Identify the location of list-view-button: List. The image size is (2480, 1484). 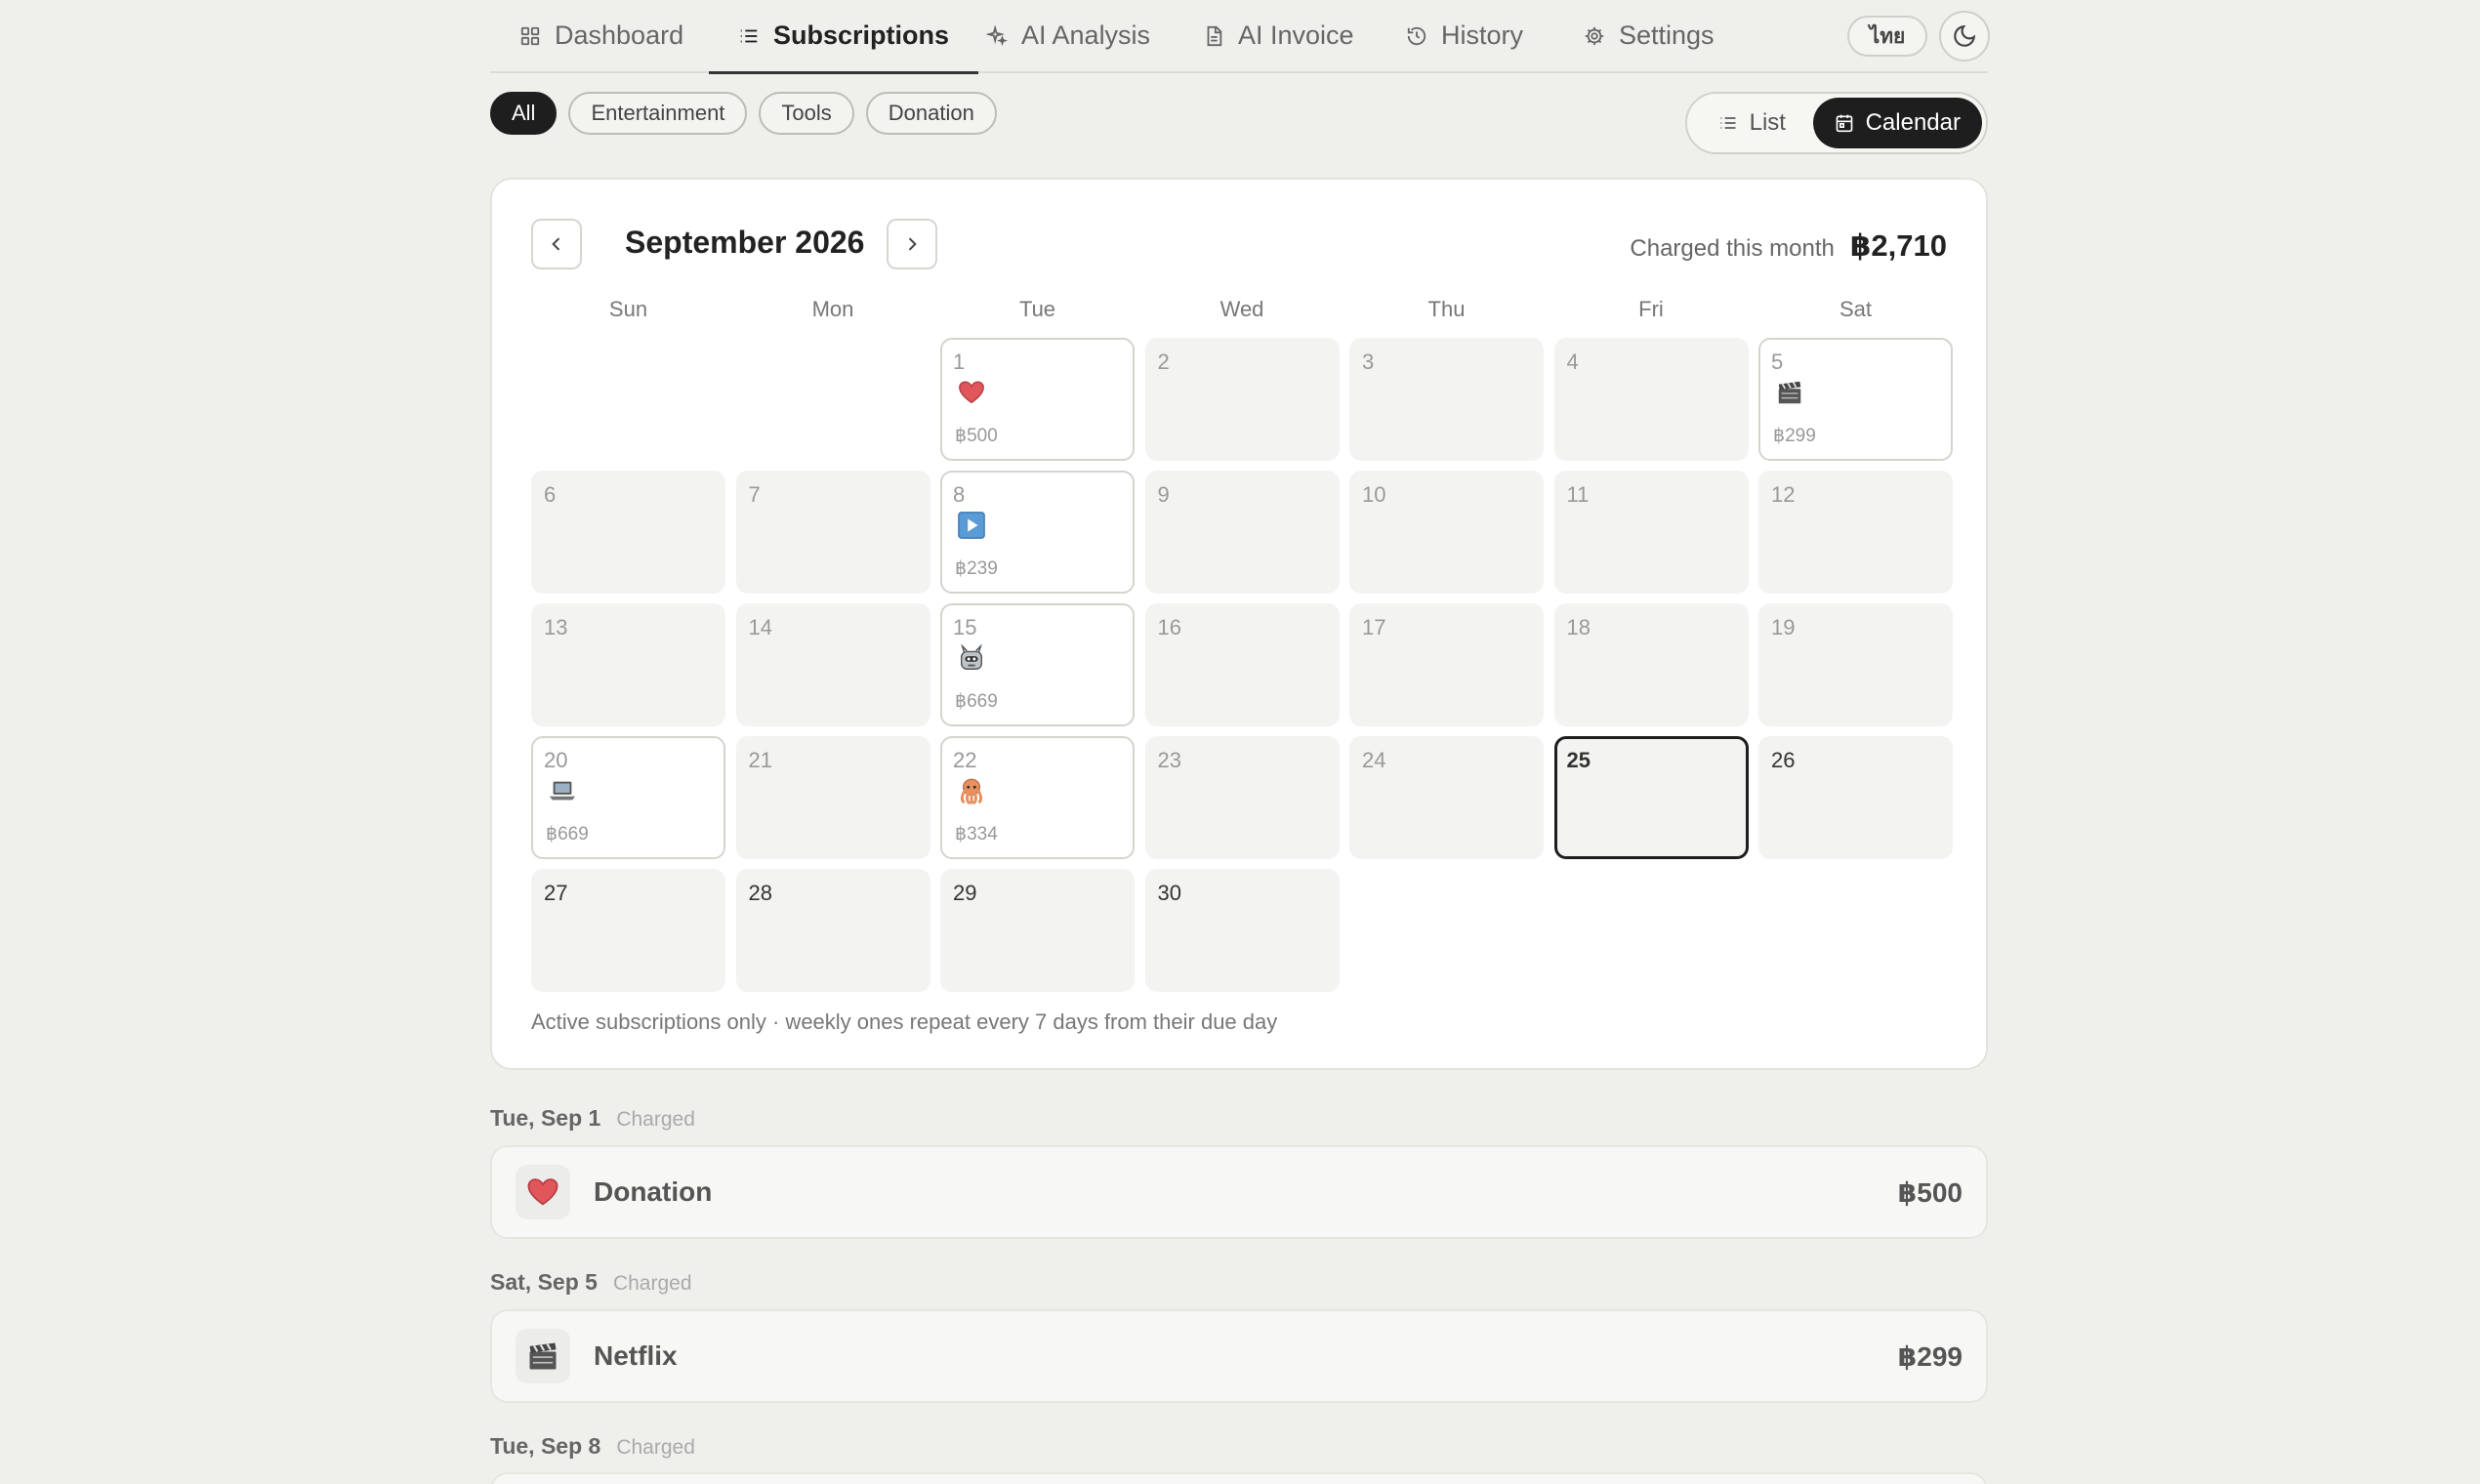
(1752, 123).